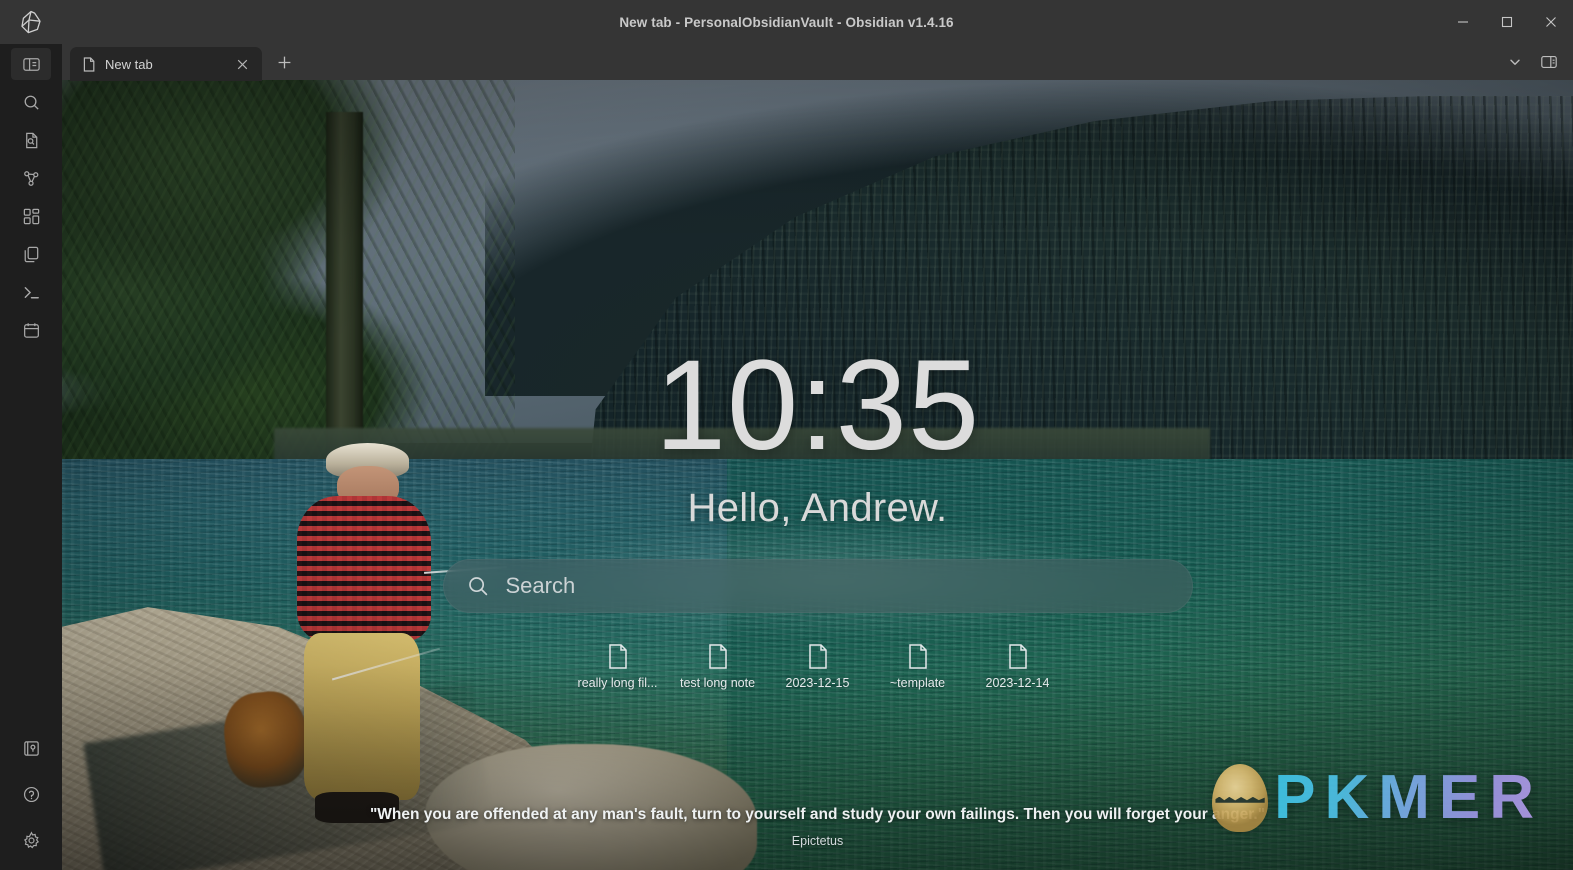  Describe the element at coordinates (717, 683) in the screenshot. I see `shortcut-label: test long note` at that location.